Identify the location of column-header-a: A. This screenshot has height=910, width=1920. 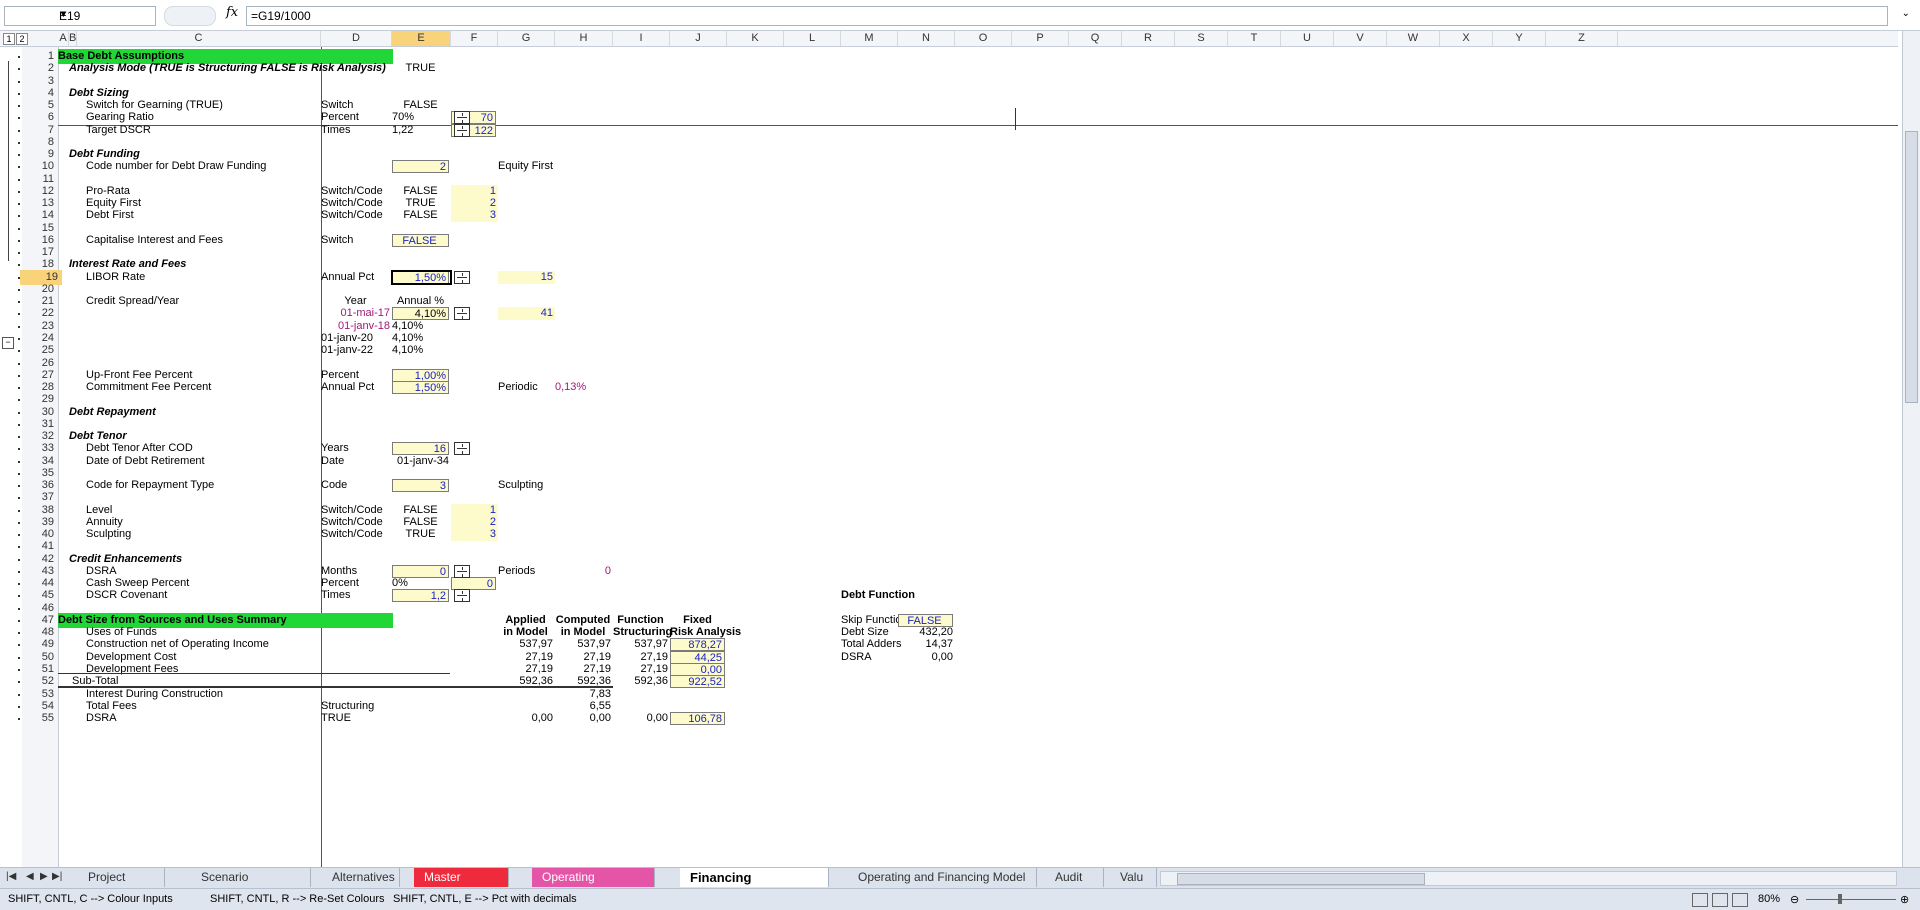
(63, 38).